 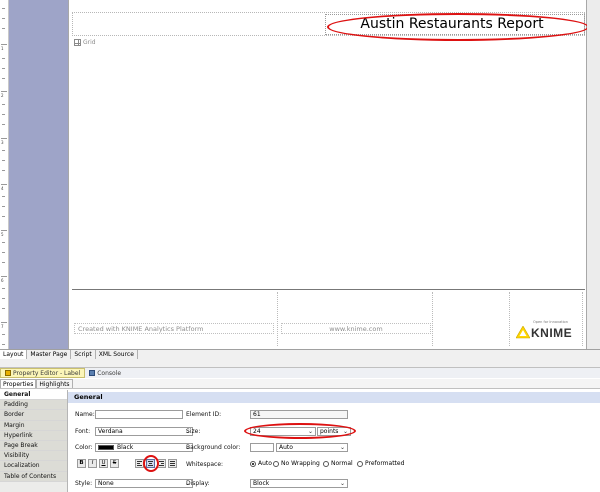 I want to click on property-editor-icon, so click(x=8, y=373).